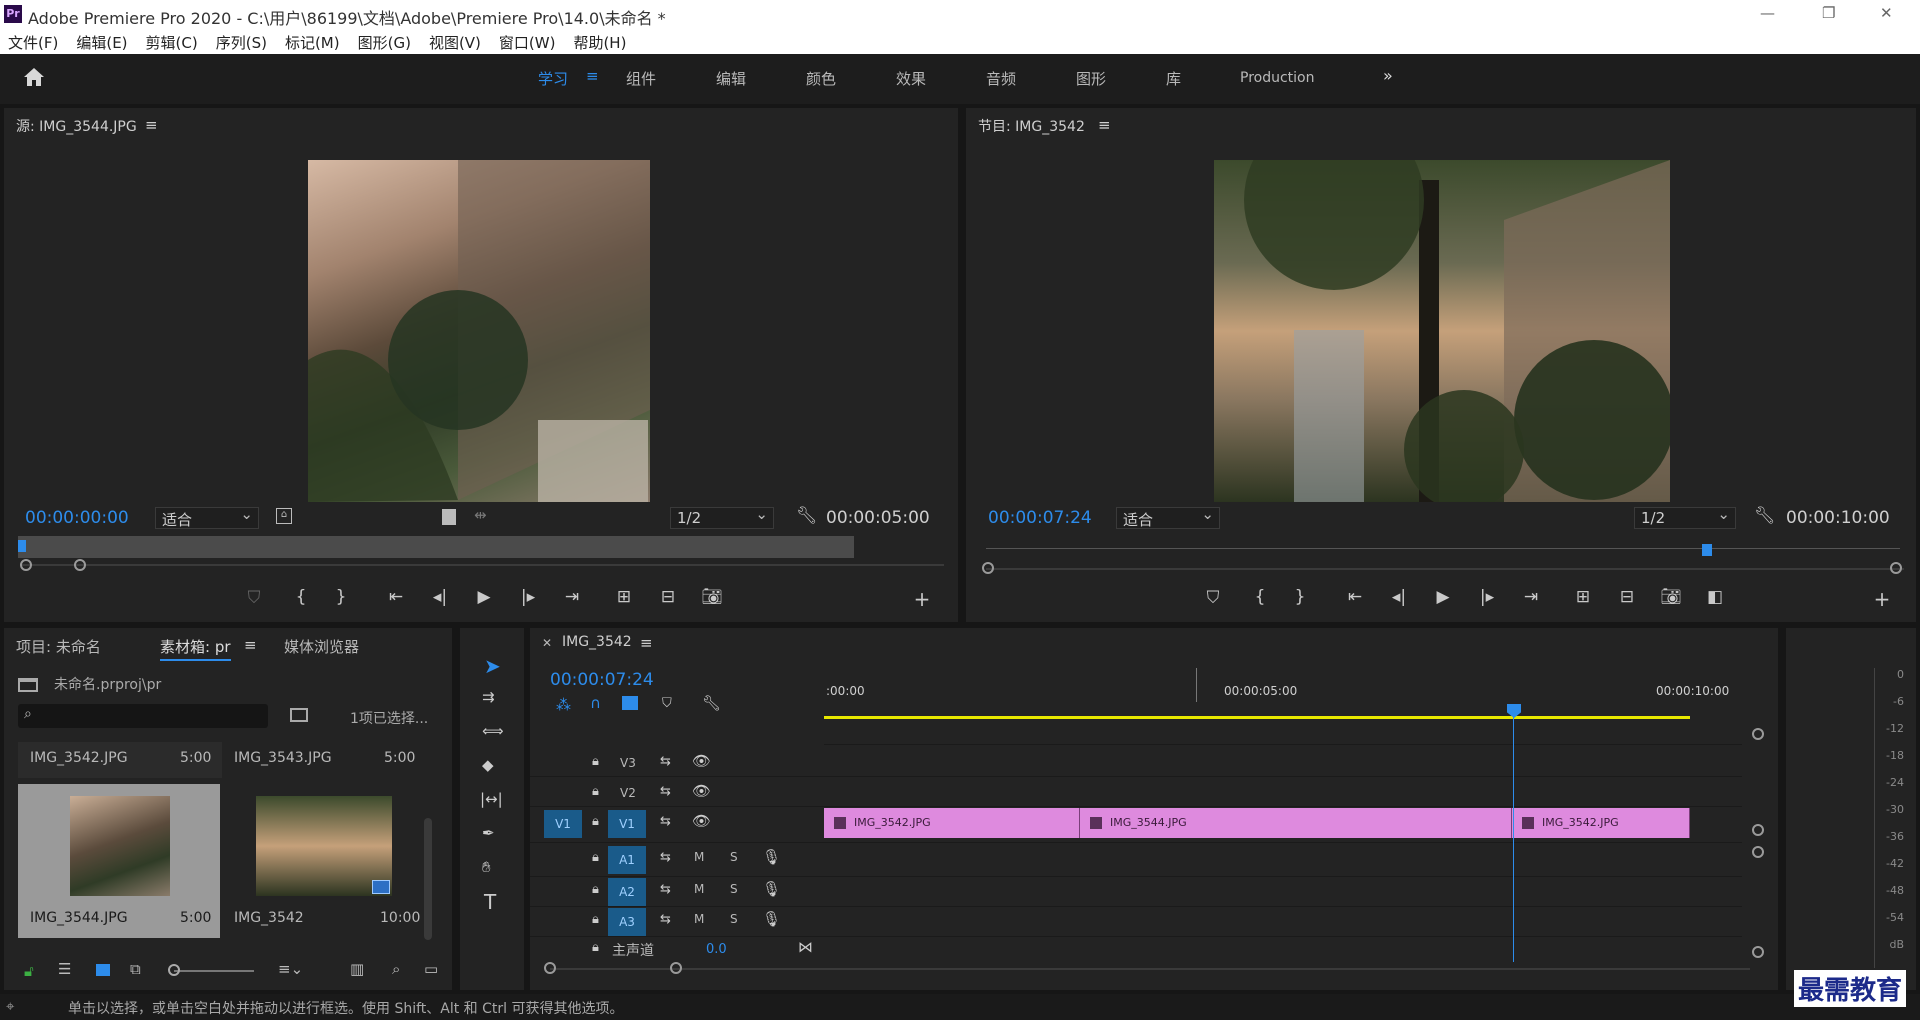 The image size is (1920, 1020). What do you see at coordinates (488, 765) in the screenshot?
I see `razor-tool-icon: ◆` at bounding box center [488, 765].